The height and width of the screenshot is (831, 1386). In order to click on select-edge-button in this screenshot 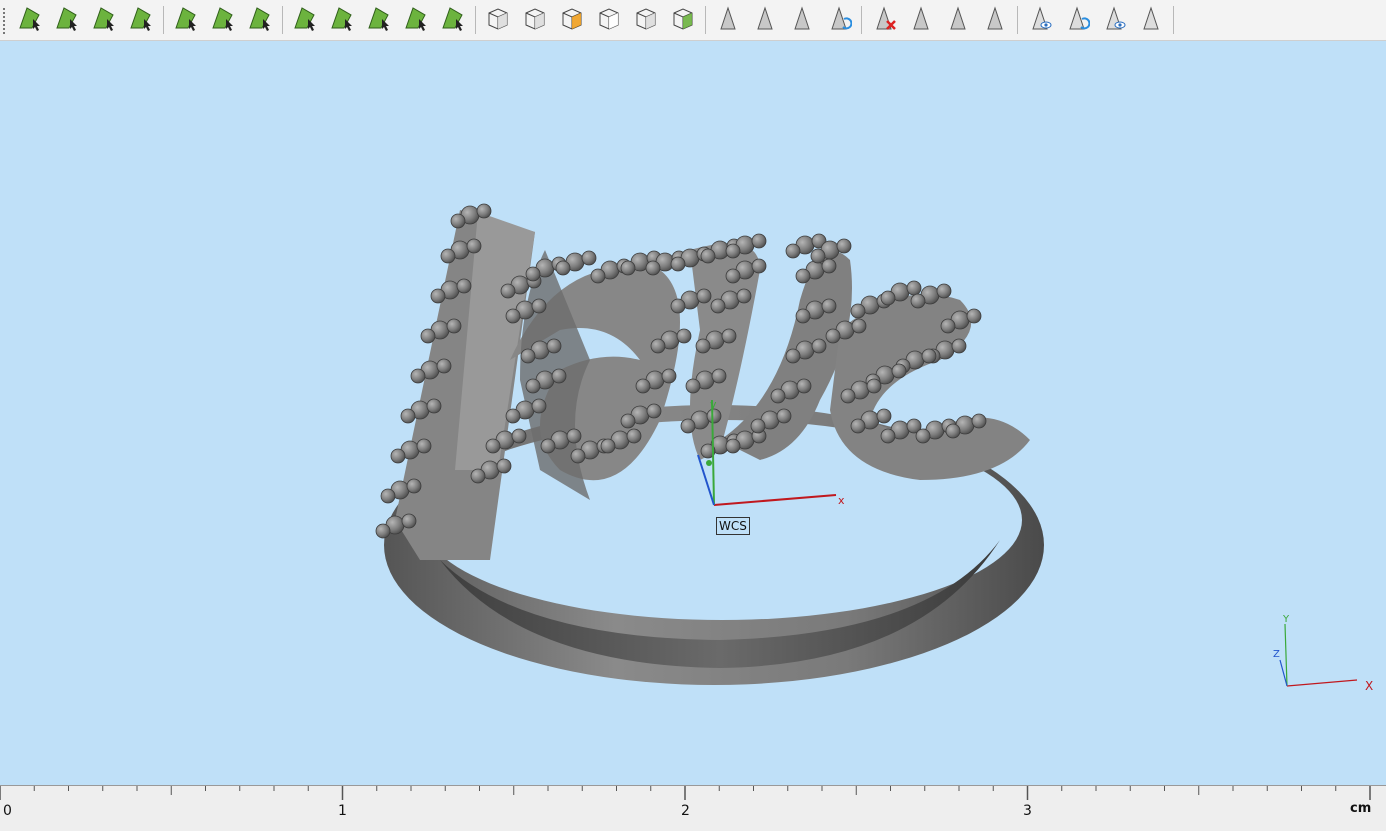, I will do `click(103, 20)`.